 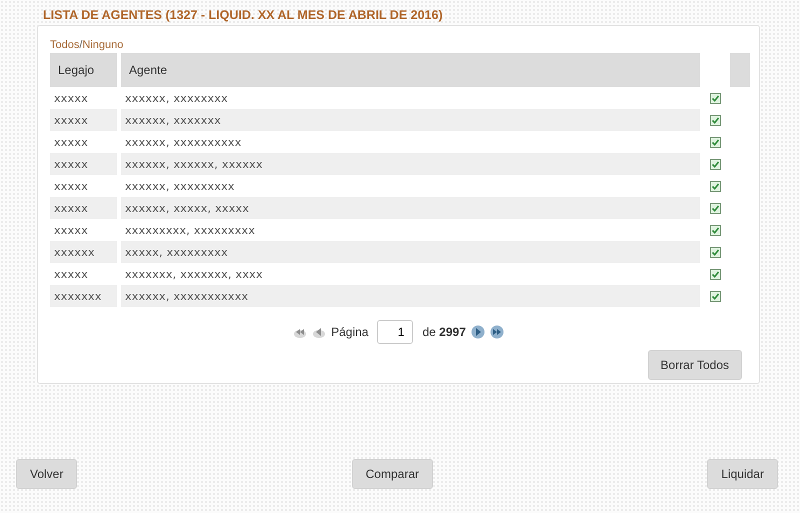 I want to click on select-all-link: Todos, so click(x=65, y=45).